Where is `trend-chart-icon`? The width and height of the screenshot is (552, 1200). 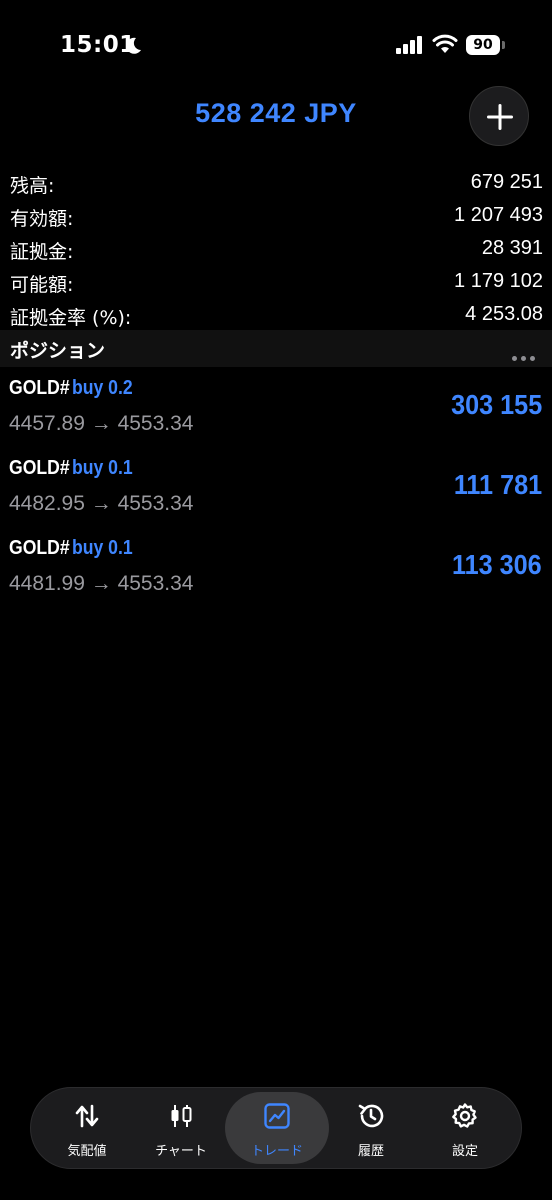
trend-chart-icon is located at coordinates (277, 1116).